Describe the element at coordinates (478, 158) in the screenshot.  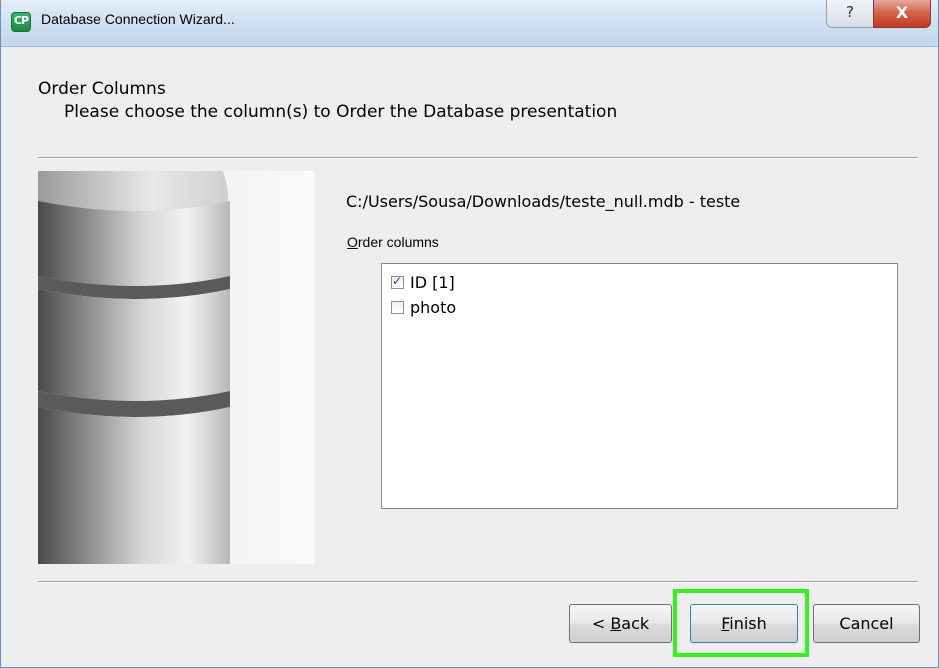
I see `header-divider` at that location.